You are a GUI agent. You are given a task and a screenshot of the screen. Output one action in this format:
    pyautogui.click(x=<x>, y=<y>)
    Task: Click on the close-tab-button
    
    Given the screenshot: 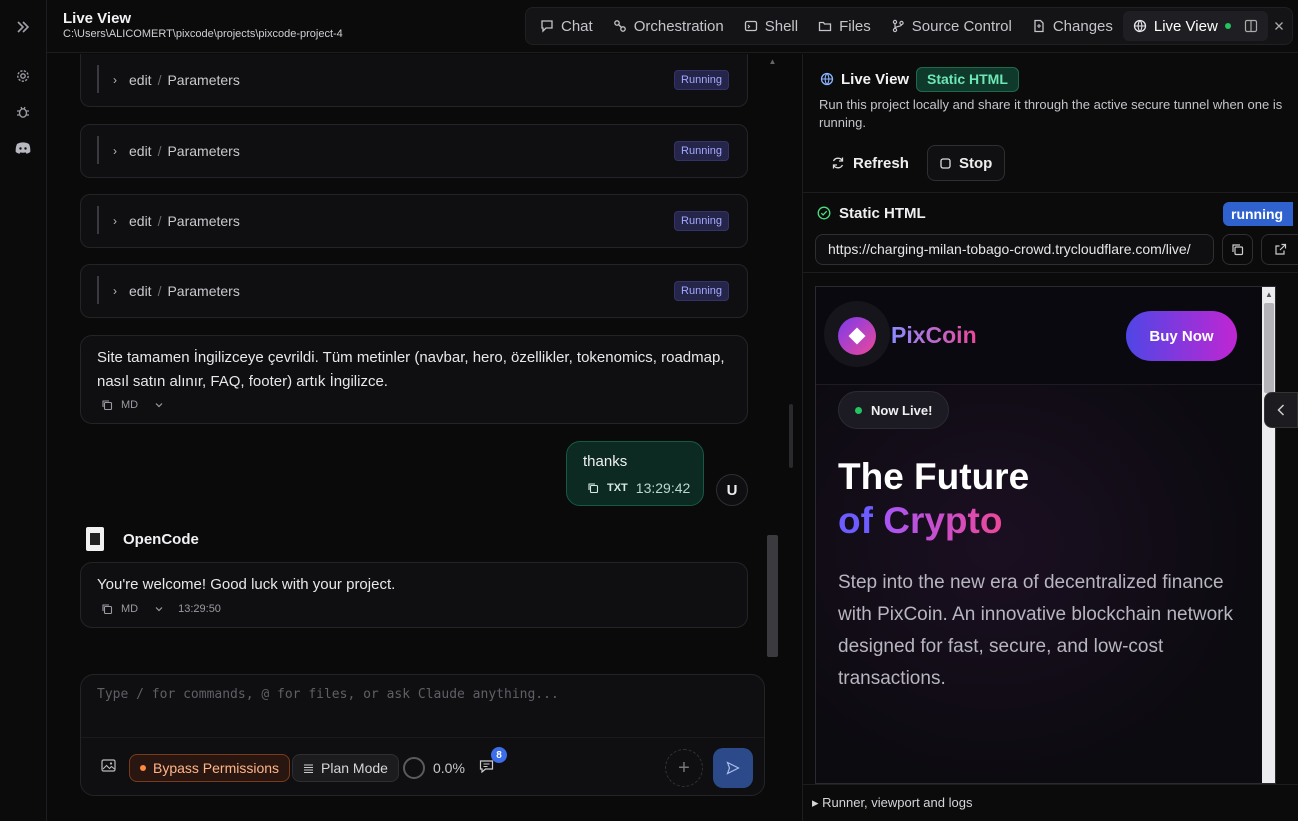 What is the action you would take?
    pyautogui.click(x=1279, y=26)
    